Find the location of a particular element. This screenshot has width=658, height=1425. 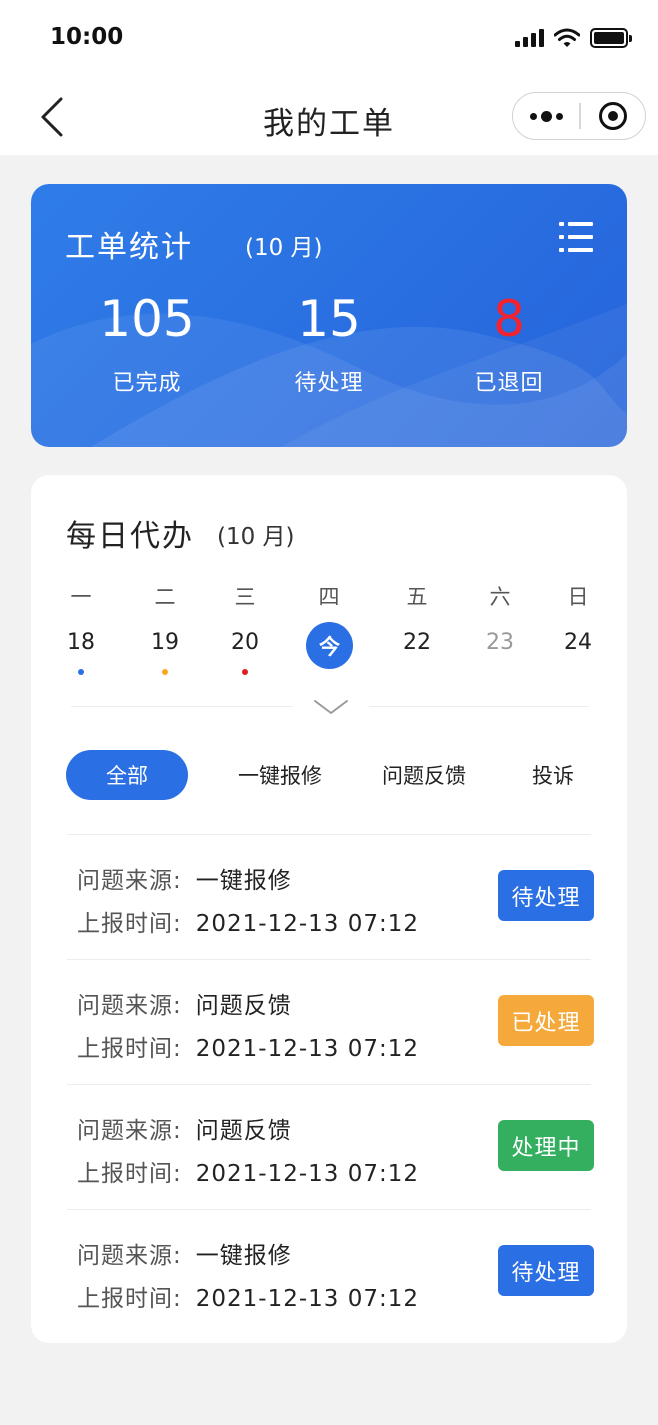

weekday-label: 六 is located at coordinates (500, 597).